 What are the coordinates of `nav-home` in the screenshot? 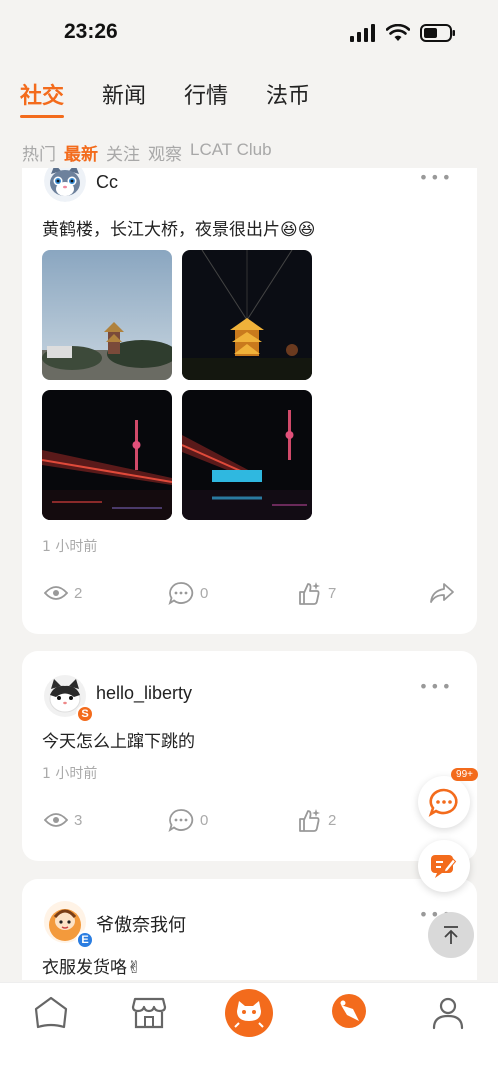 It's located at (51, 1015).